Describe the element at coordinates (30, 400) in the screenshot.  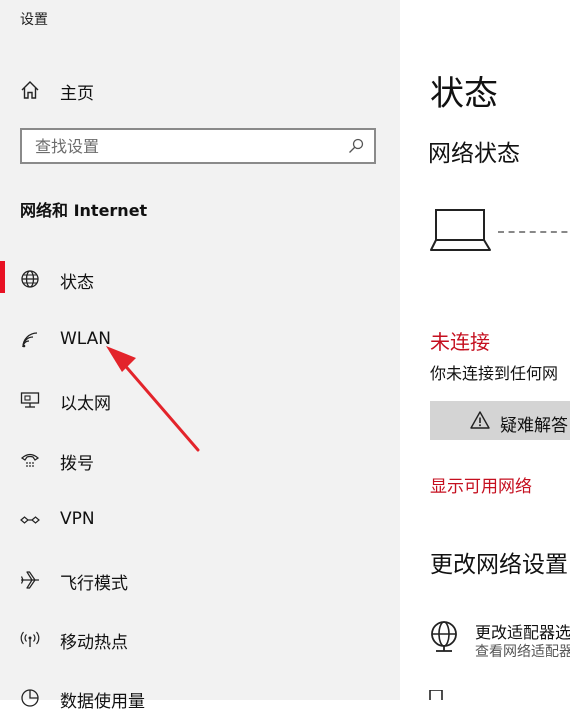
I see `ethernet-icon` at that location.